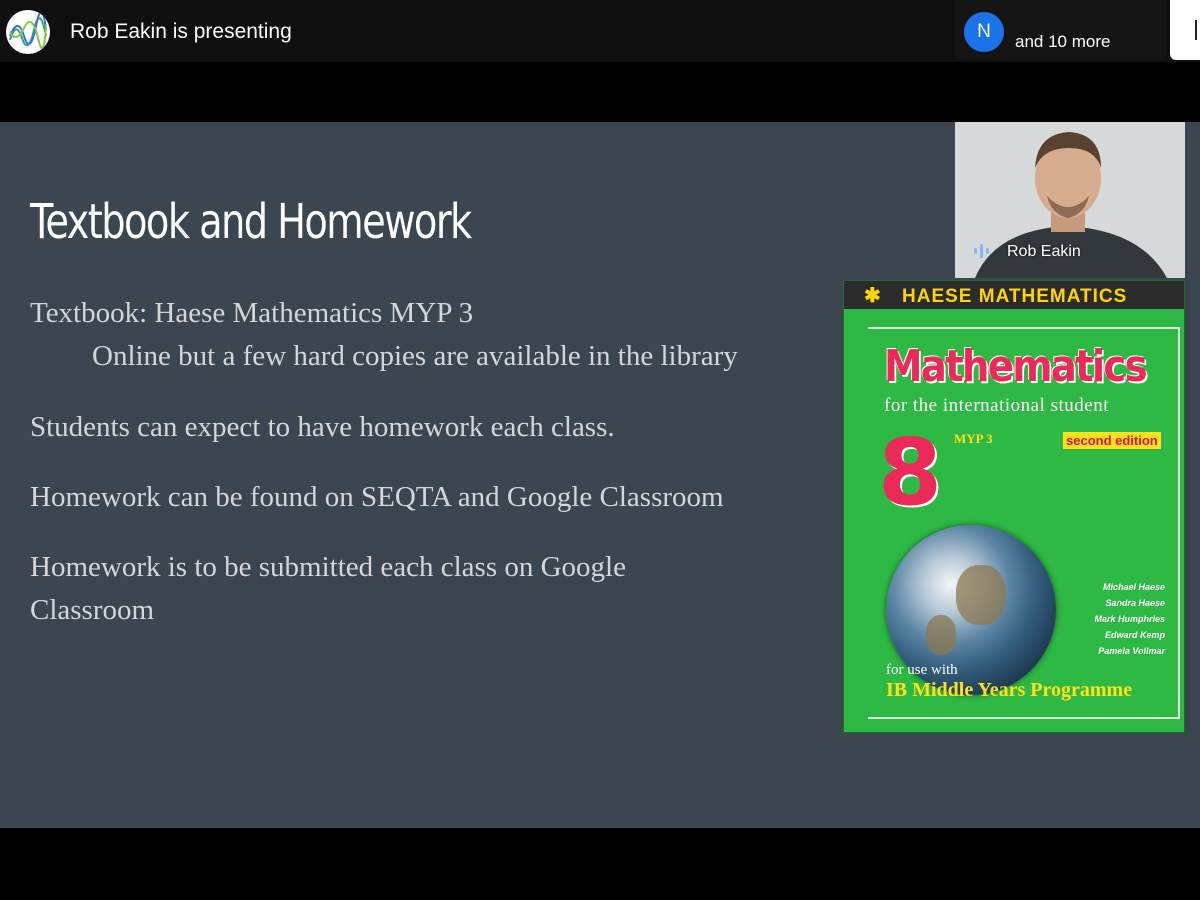 This screenshot has height=900, width=1200. What do you see at coordinates (1070, 200) in the screenshot?
I see `speaker-video-tile: Rob Eakin` at bounding box center [1070, 200].